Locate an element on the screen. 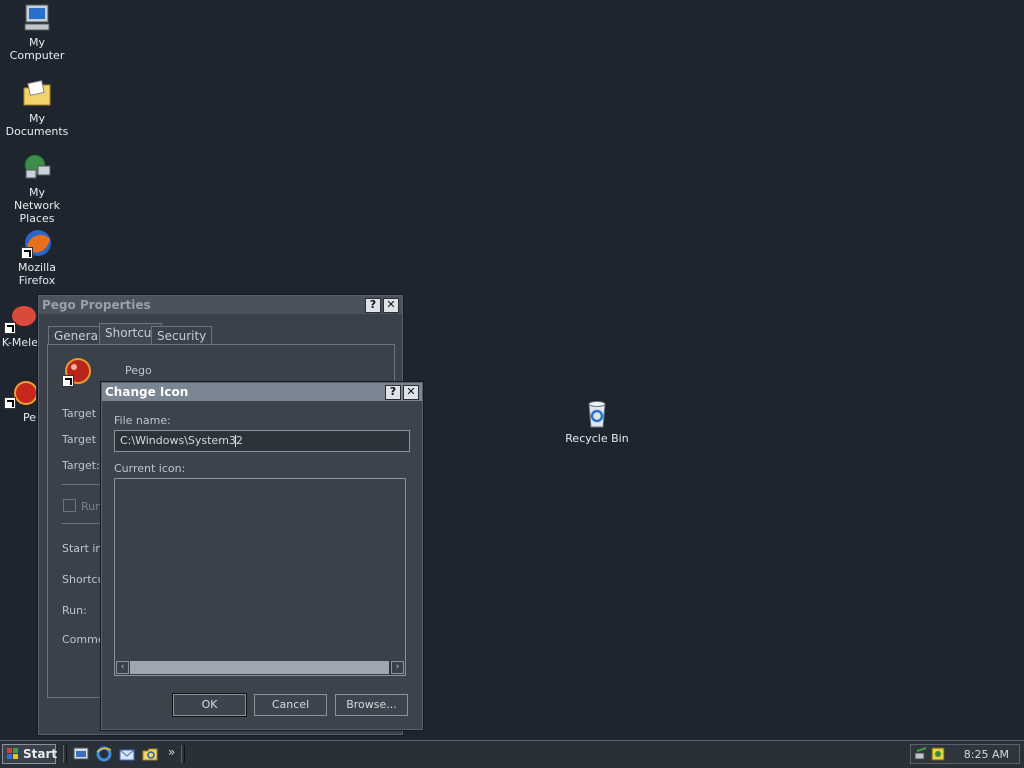  icon-list: ‹ › is located at coordinates (260, 577).